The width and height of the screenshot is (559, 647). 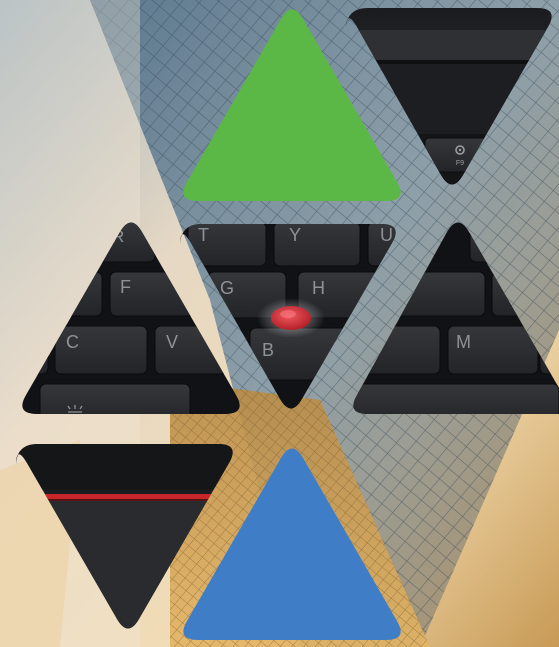 What do you see at coordinates (318, 288) in the screenshot?
I see `key-h: H` at bounding box center [318, 288].